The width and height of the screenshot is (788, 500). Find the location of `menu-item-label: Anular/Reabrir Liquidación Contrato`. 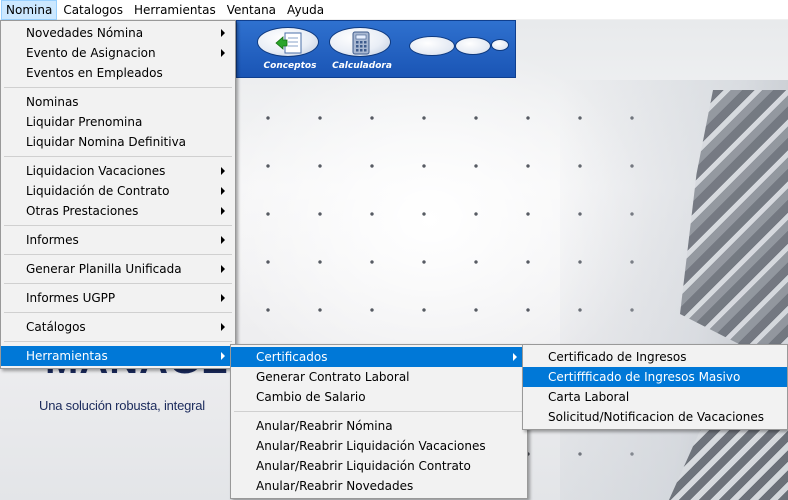

menu-item-label: Anular/Reabrir Liquidación Contrato is located at coordinates (363, 466).